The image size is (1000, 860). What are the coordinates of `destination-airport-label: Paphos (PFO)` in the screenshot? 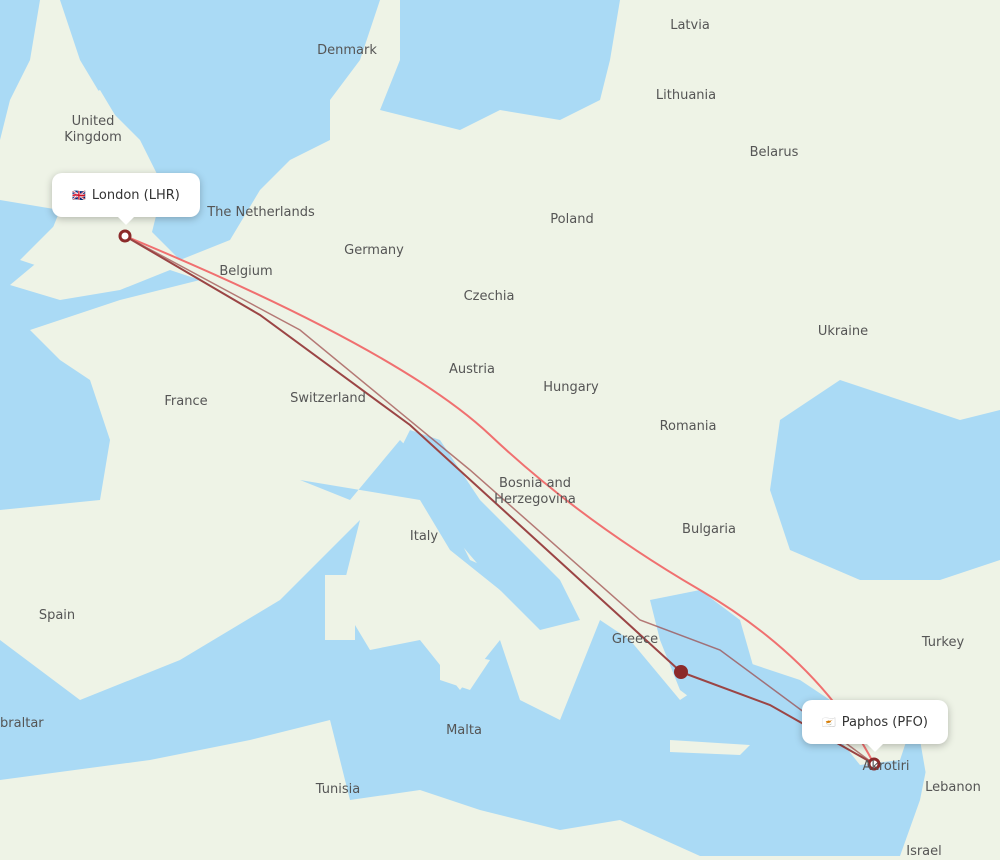 It's located at (884, 722).